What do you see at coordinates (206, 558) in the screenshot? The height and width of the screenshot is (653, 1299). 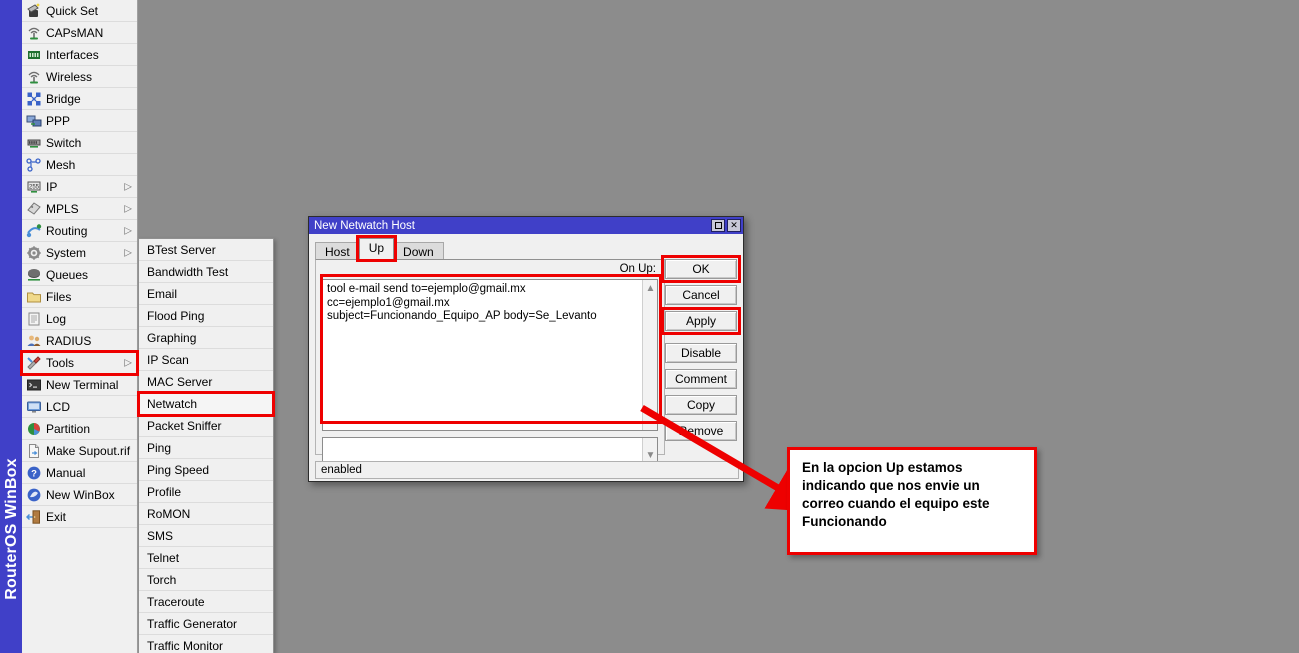 I see `tools-item-telnet: Telnet` at bounding box center [206, 558].